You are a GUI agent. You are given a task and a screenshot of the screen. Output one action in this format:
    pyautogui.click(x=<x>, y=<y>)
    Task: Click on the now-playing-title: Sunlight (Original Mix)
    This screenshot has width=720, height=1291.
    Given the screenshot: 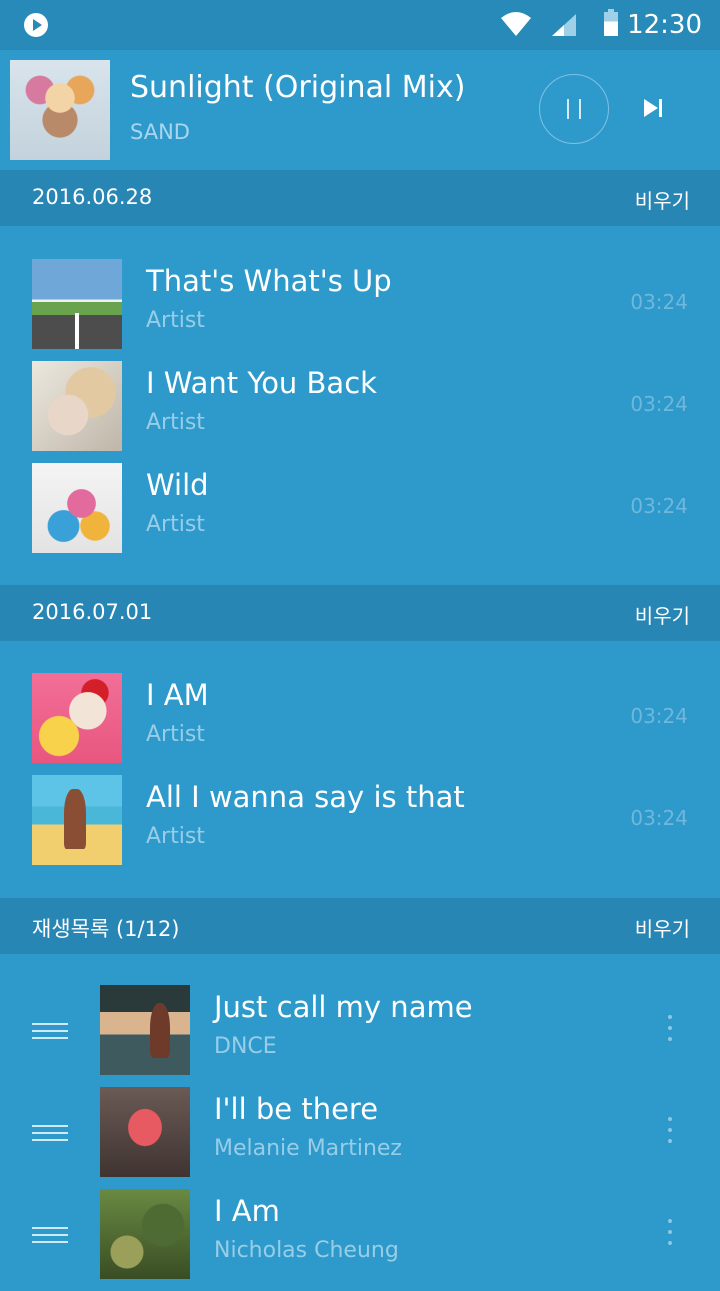 What is the action you would take?
    pyautogui.click(x=298, y=87)
    